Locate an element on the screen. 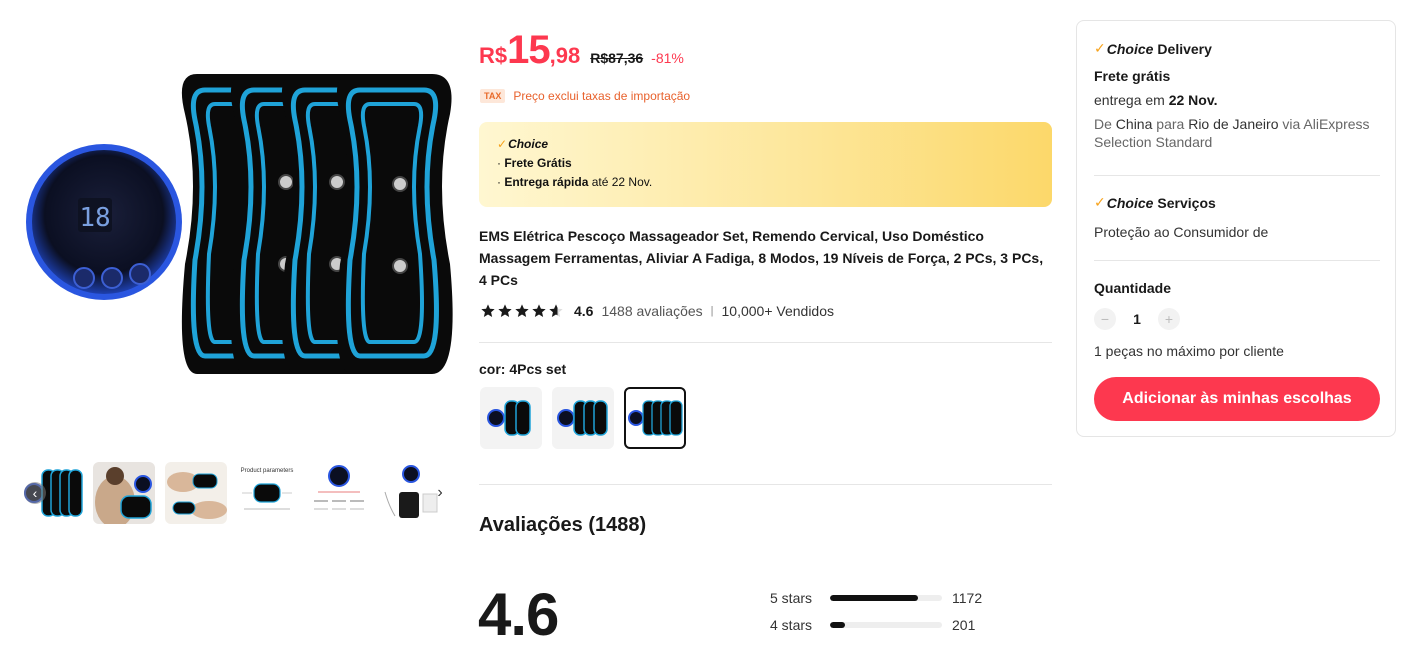 The height and width of the screenshot is (647, 1418). banner-fast-delivery: · Entrega rápida até 22 Nov. is located at coordinates (765, 182).